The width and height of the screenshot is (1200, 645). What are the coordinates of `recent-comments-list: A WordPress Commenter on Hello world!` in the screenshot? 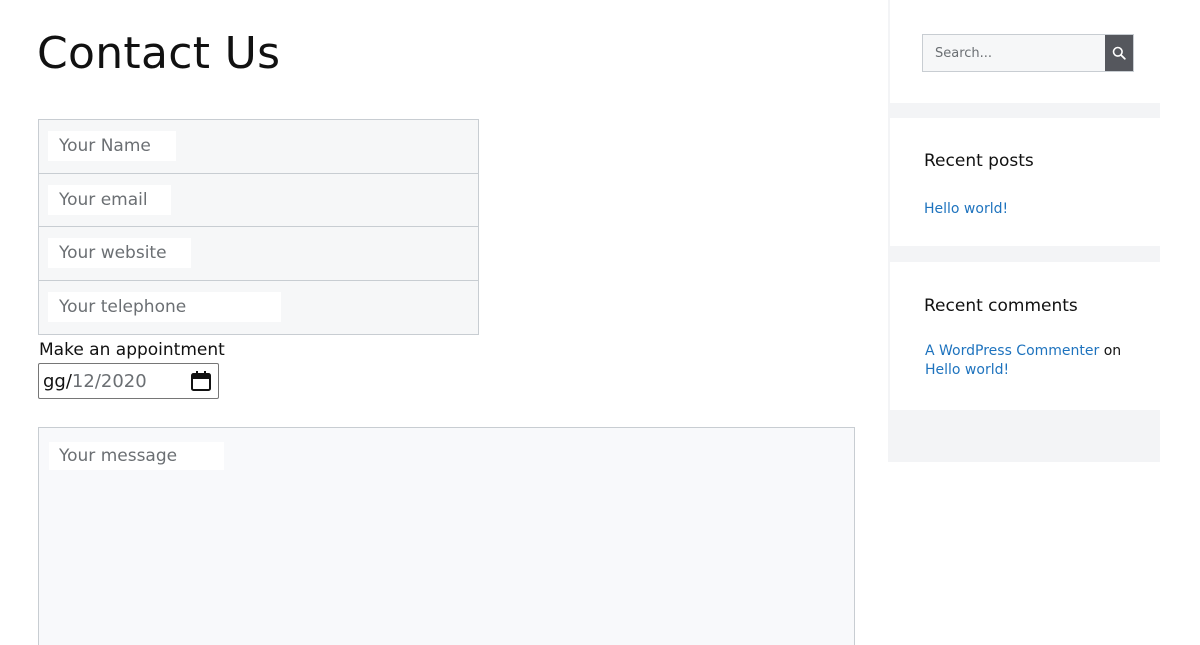 It's located at (1035, 361).